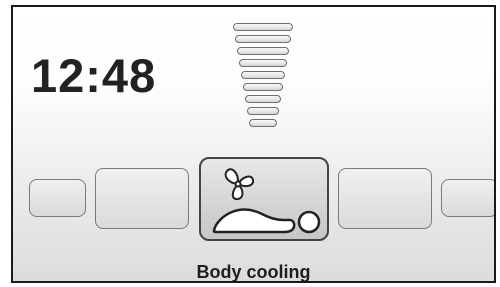 The width and height of the screenshot is (500, 287). I want to click on intensity-level-indicator, so click(263, 78).